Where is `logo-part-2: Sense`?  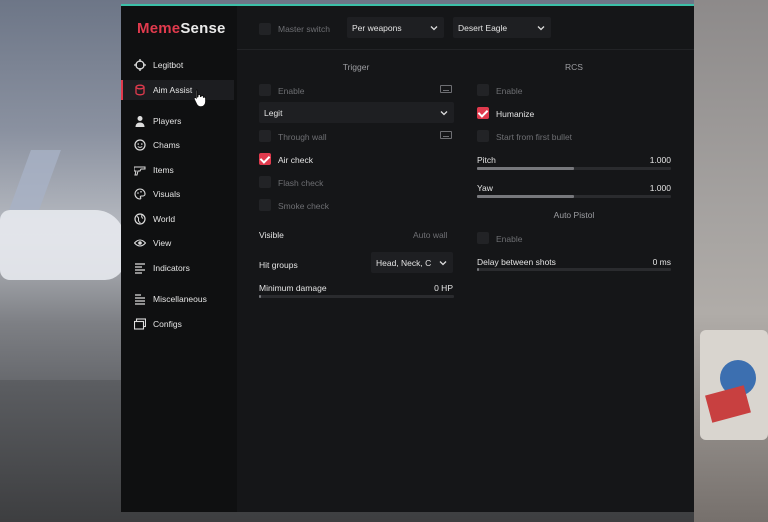
logo-part-2: Sense is located at coordinates (203, 28).